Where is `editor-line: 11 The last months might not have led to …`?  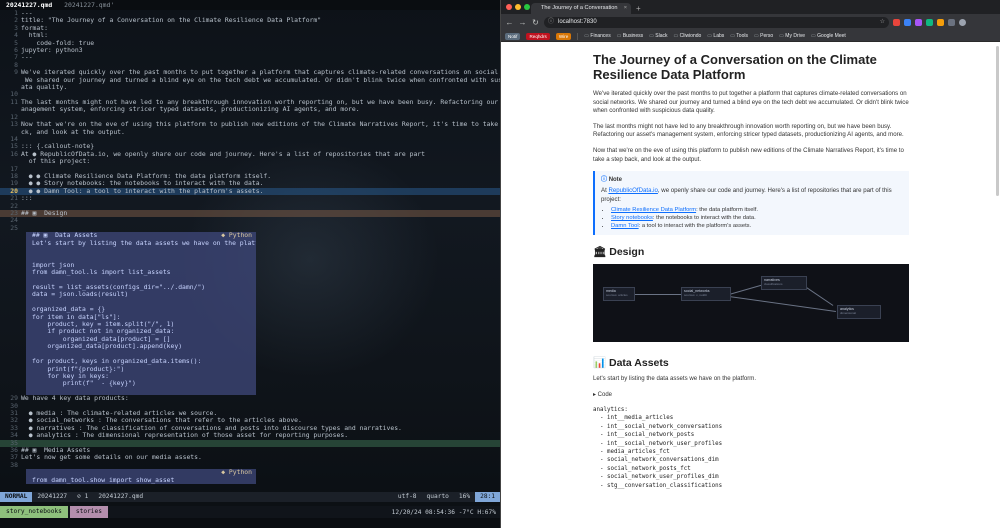 editor-line: 11 The last months might not have led to … is located at coordinates (250, 102).